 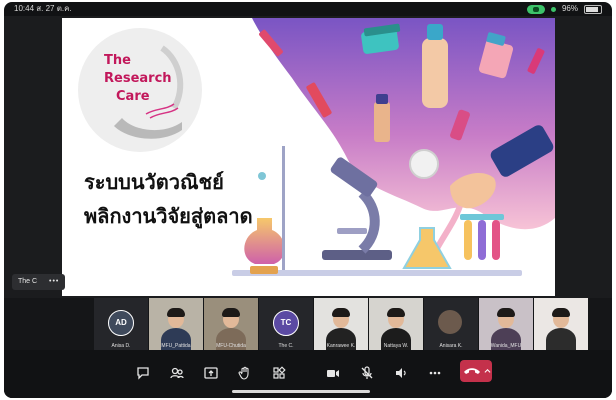 I want to click on hang-up-icon, so click(x=471, y=371).